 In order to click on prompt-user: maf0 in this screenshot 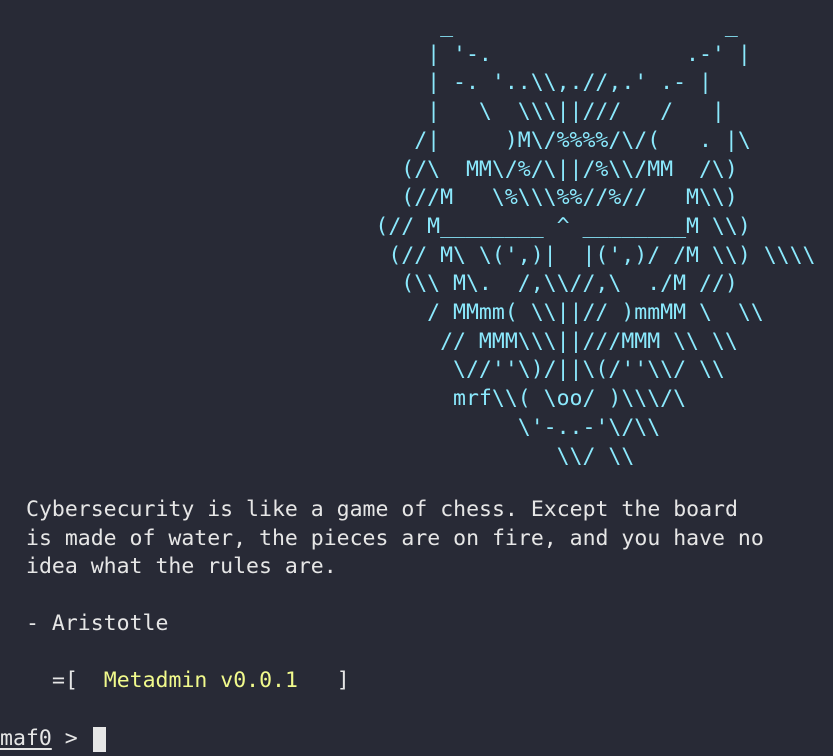, I will do `click(26, 738)`.